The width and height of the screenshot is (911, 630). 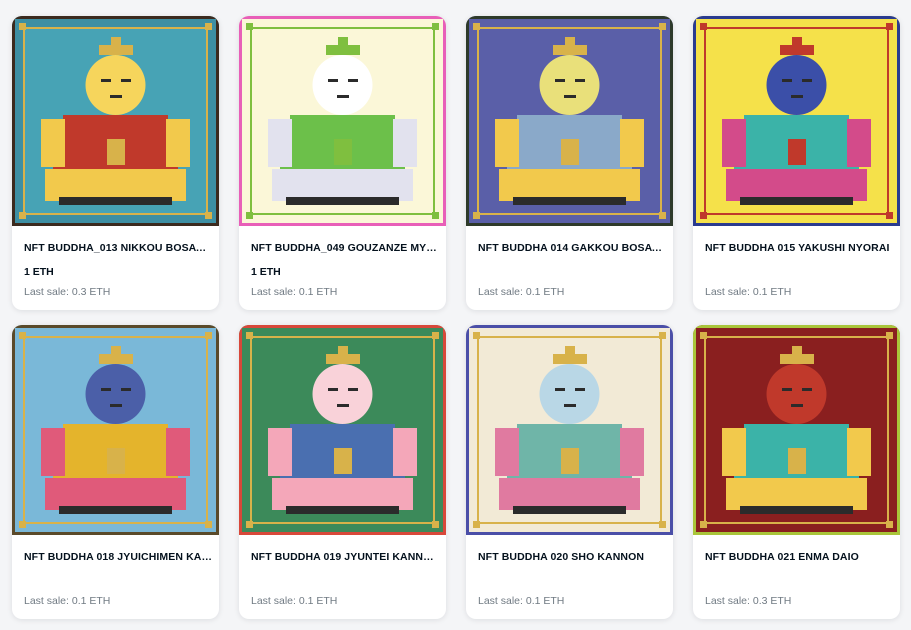 What do you see at coordinates (345, 248) in the screenshot?
I see `nft-title: NFT BUDDHA_049 GOUZANZE MYOU-OU` at bounding box center [345, 248].